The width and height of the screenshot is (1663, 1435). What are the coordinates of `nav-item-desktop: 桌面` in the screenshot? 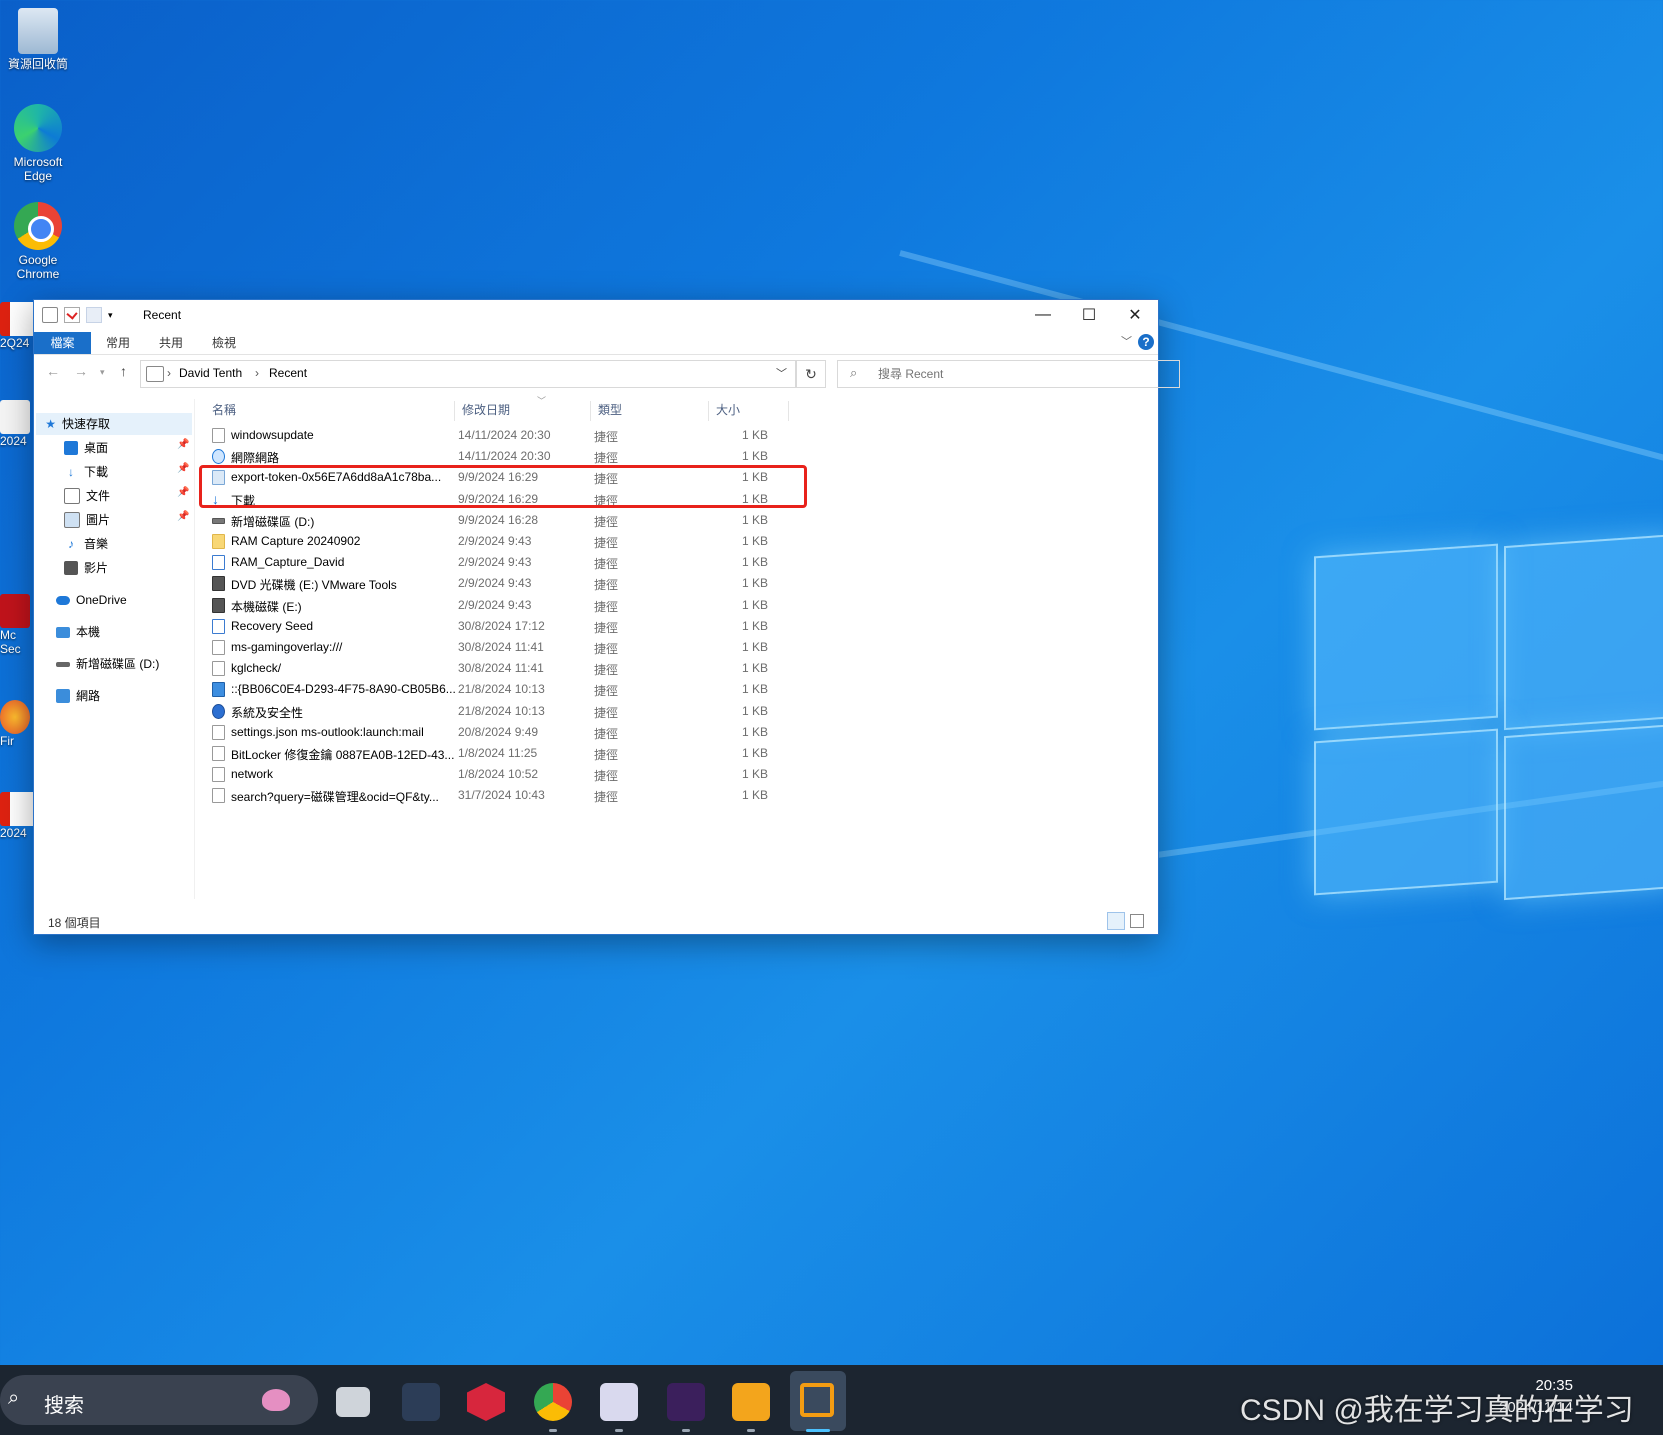 It's located at (86, 448).